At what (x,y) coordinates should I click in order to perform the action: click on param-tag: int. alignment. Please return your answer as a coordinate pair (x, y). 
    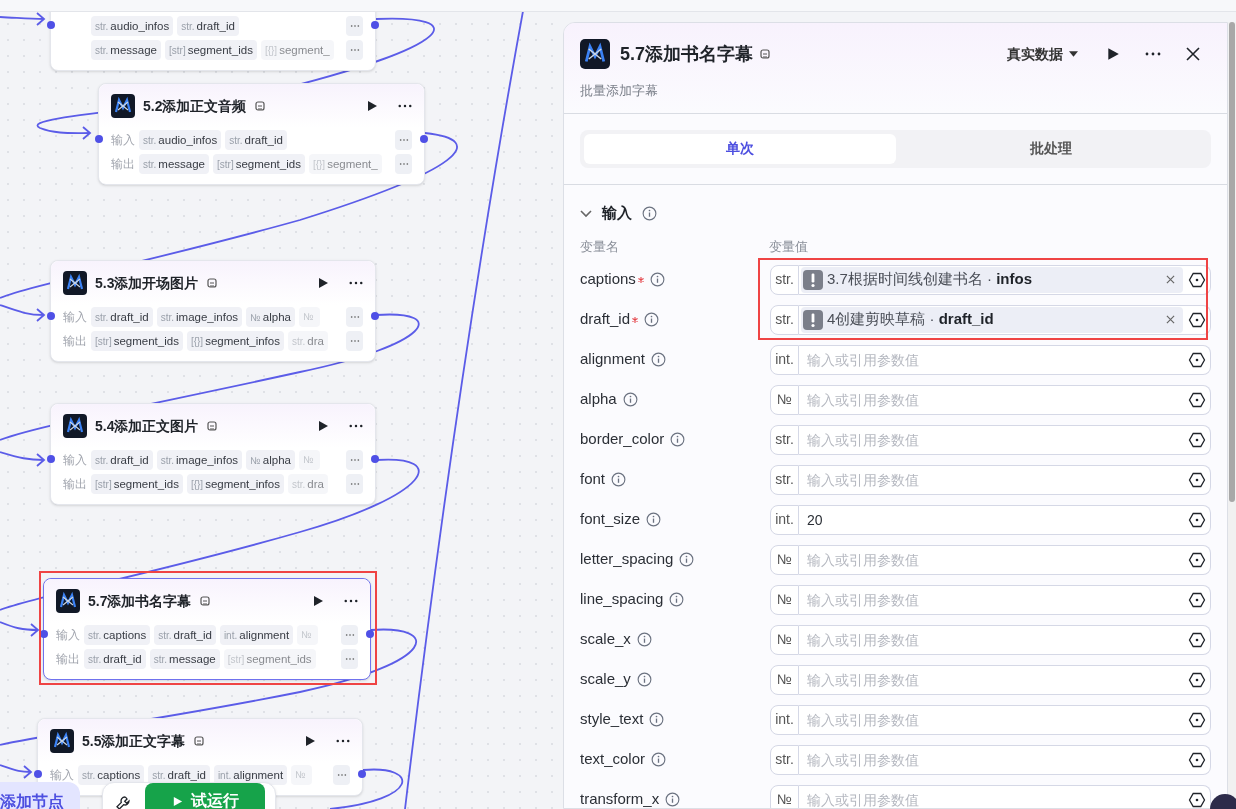
    Looking at the image, I should click on (250, 775).